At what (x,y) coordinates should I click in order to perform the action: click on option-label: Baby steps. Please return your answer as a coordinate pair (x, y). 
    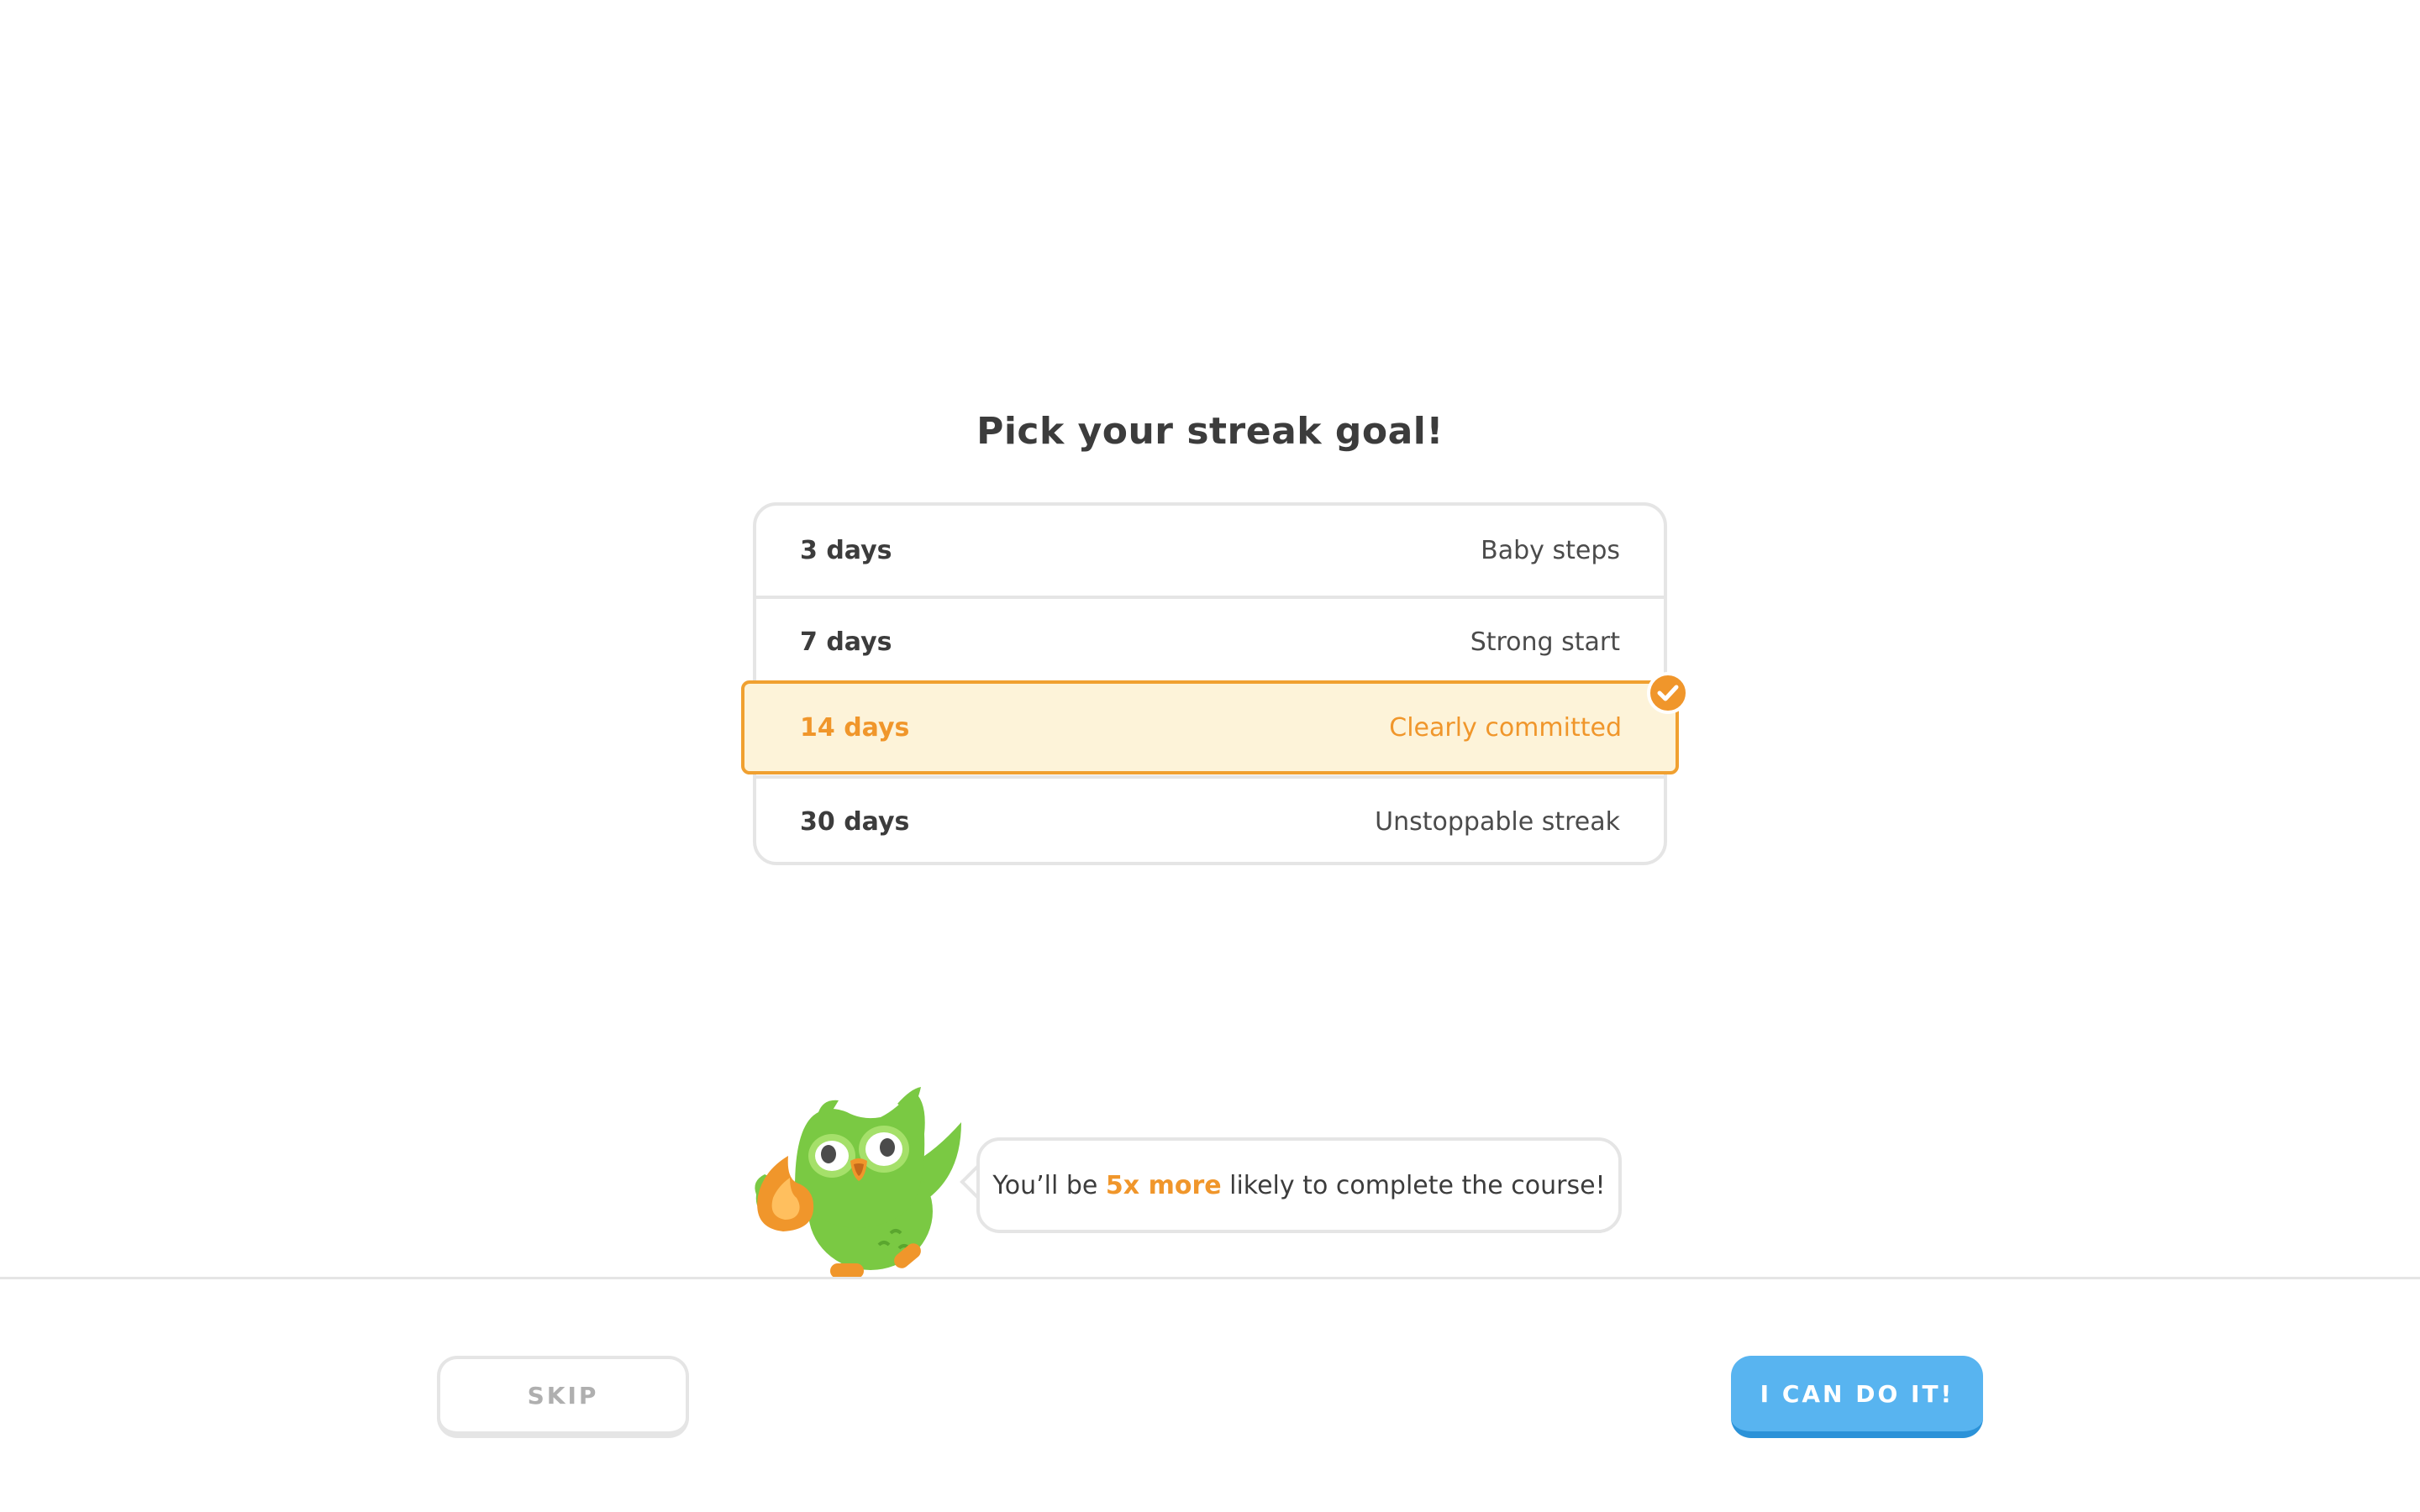
    Looking at the image, I should click on (1550, 550).